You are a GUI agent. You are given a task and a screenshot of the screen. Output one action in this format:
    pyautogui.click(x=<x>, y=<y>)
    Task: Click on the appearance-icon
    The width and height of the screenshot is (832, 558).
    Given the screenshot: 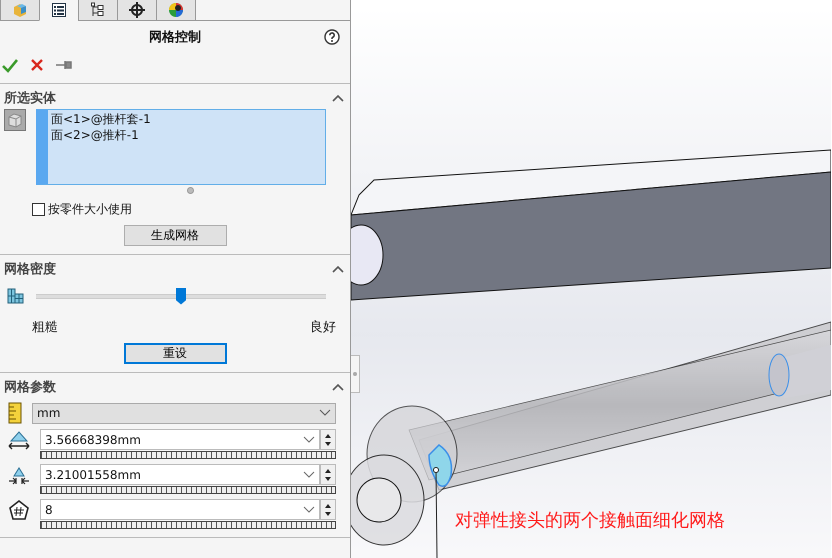 What is the action you would take?
    pyautogui.click(x=176, y=10)
    